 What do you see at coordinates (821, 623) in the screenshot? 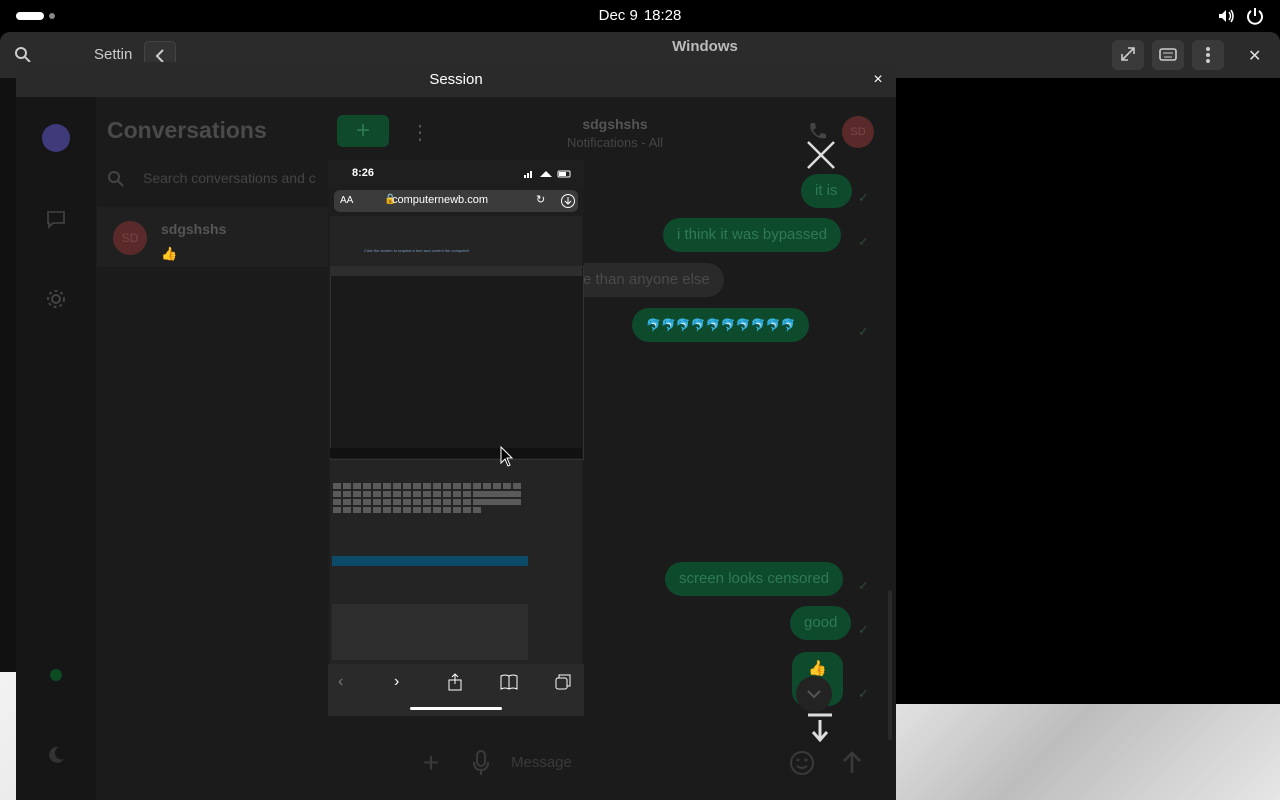
I see `message-bubble: good` at bounding box center [821, 623].